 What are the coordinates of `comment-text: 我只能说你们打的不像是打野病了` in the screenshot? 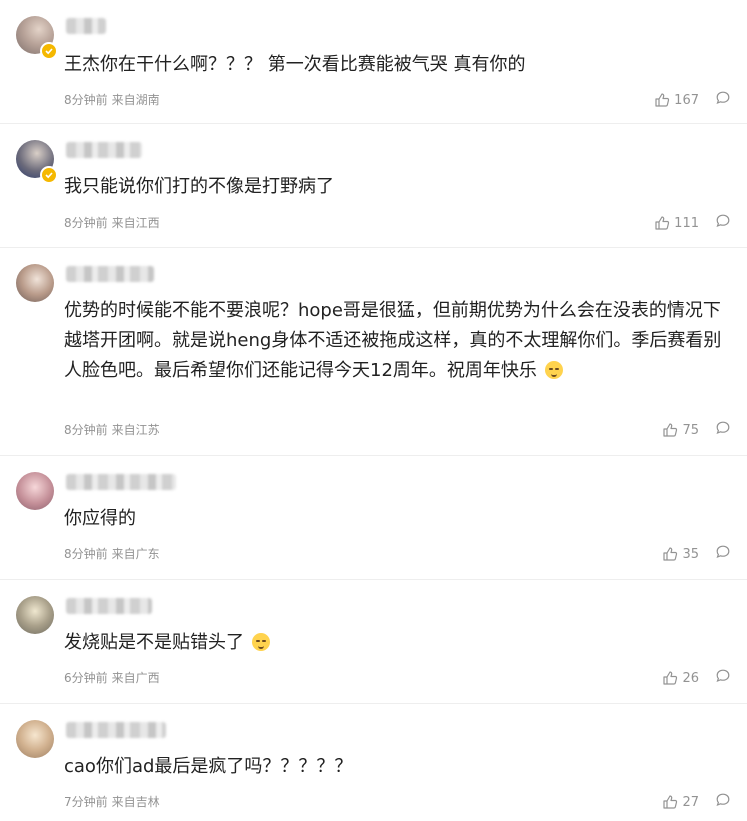 It's located at (199, 186).